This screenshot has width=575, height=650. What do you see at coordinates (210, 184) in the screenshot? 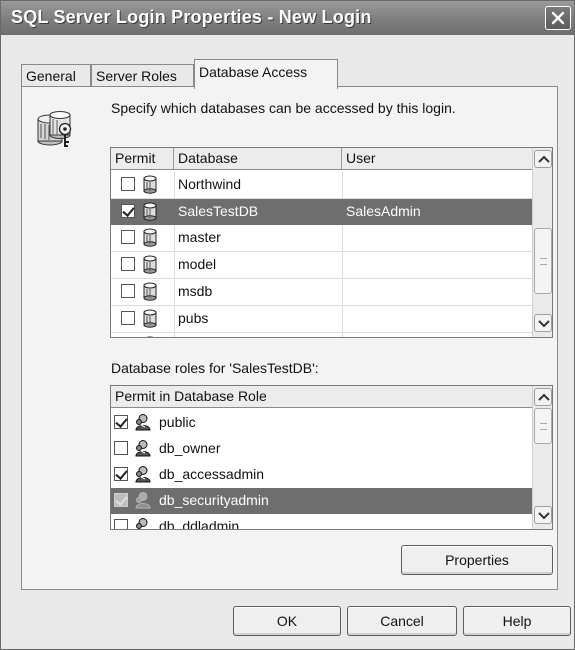
I see `database-name: Northwind` at bounding box center [210, 184].